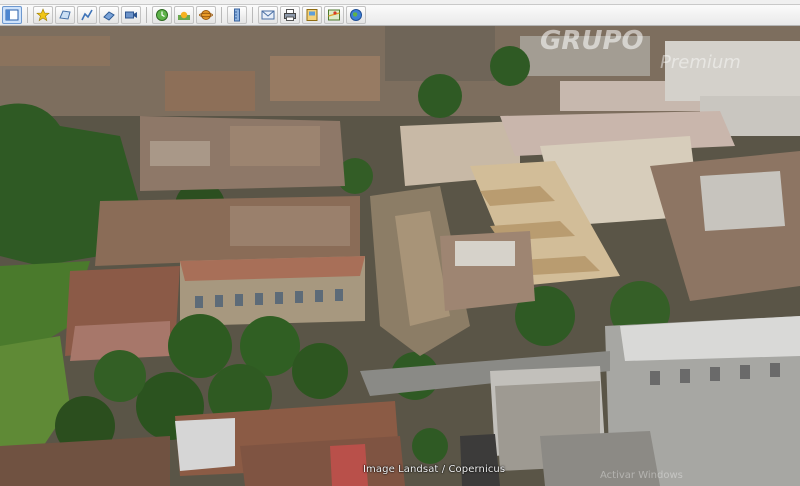 This screenshot has height=486, width=800. I want to click on globe-icon, so click(356, 15).